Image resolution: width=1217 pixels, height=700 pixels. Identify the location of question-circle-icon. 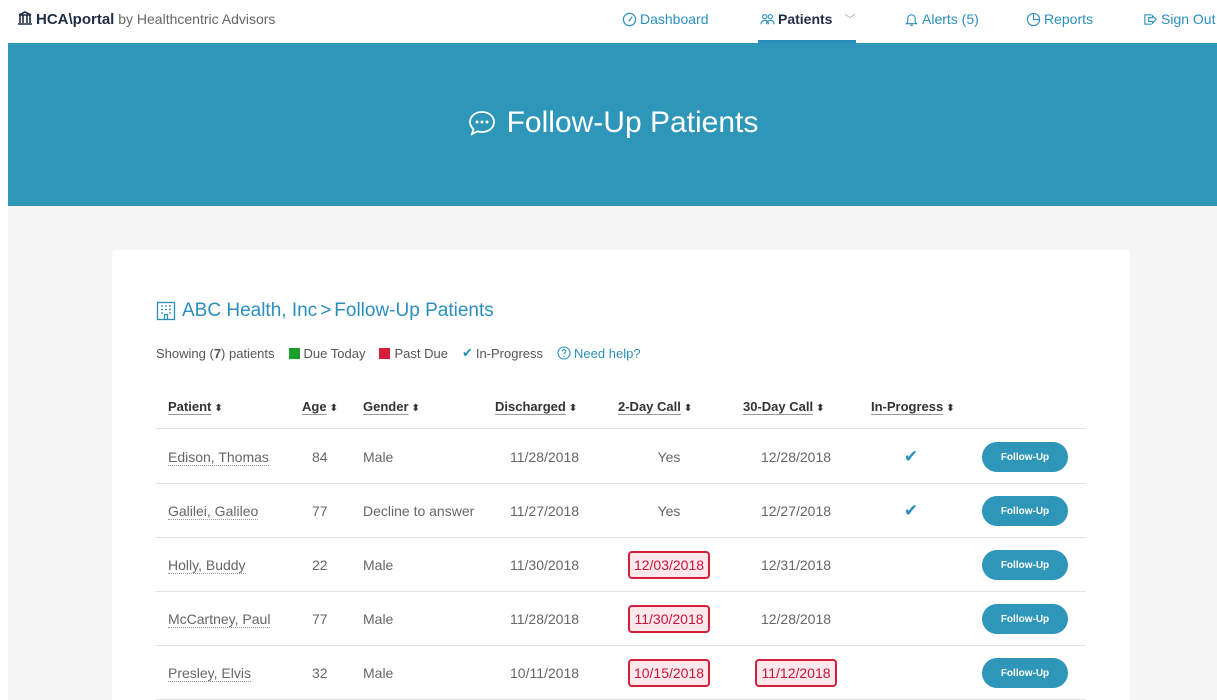
(564, 353).